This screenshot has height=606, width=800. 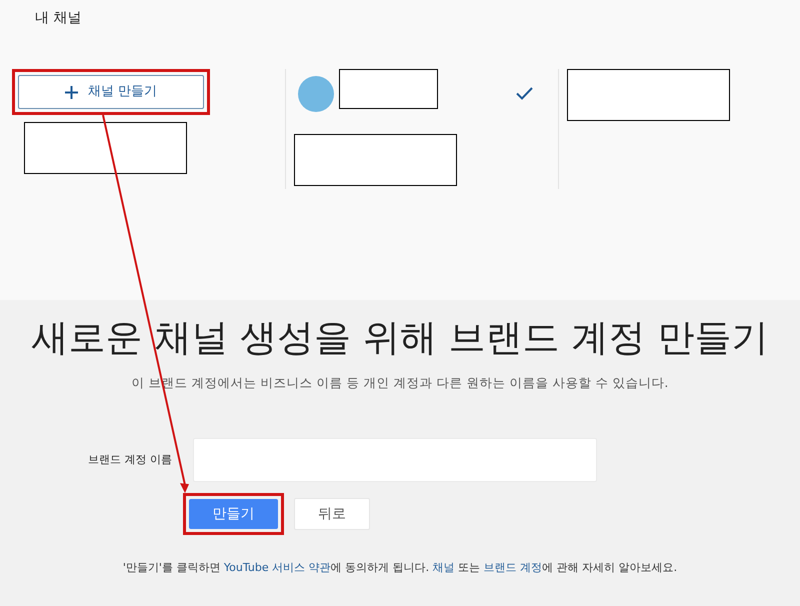 I want to click on link: YouTube 서비스 약관, so click(x=277, y=567).